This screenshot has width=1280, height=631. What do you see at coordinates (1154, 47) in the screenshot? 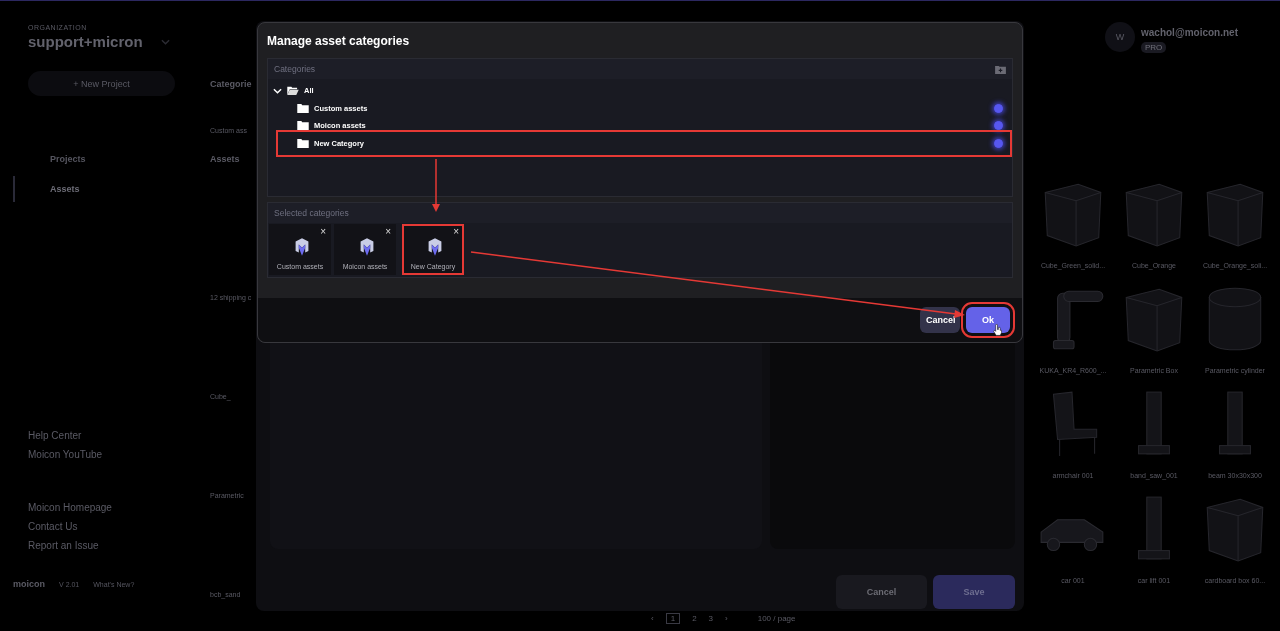
I see `plan-badge: PRO` at bounding box center [1154, 47].